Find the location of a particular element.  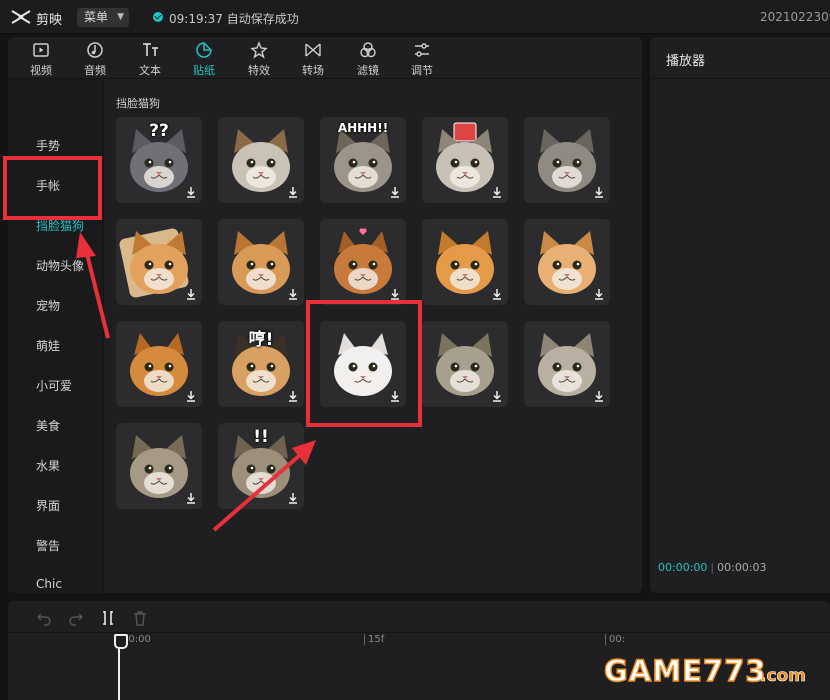

tab-effects: 特效 is located at coordinates (259, 59).